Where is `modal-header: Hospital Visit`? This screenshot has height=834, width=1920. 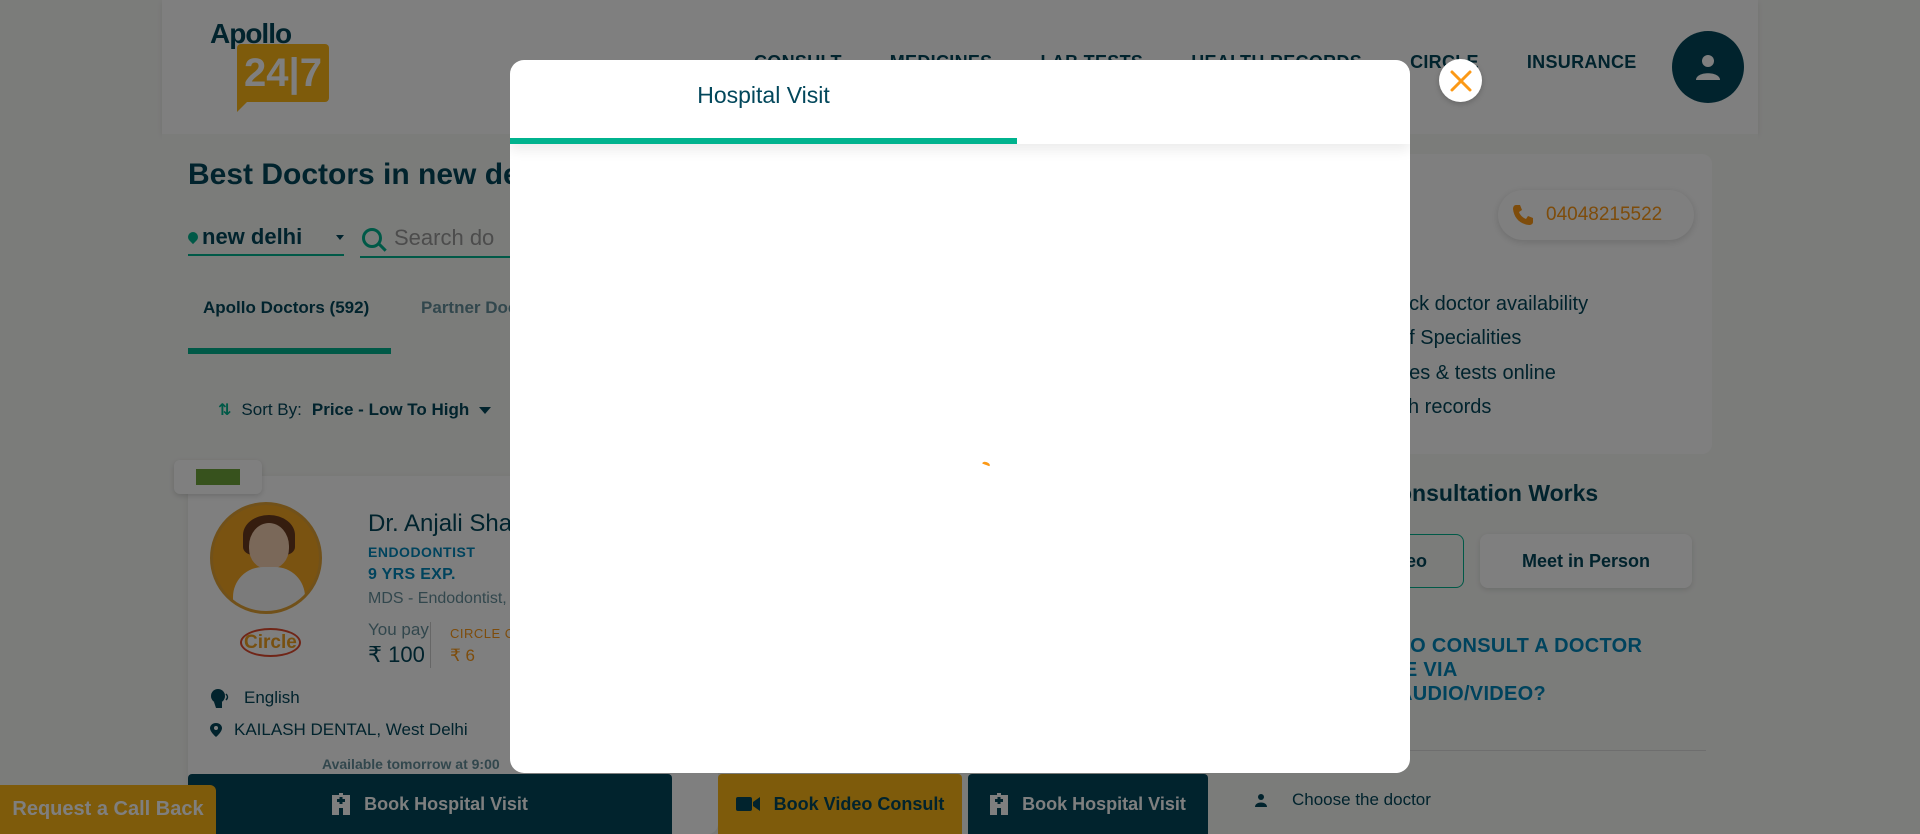 modal-header: Hospital Visit is located at coordinates (960, 102).